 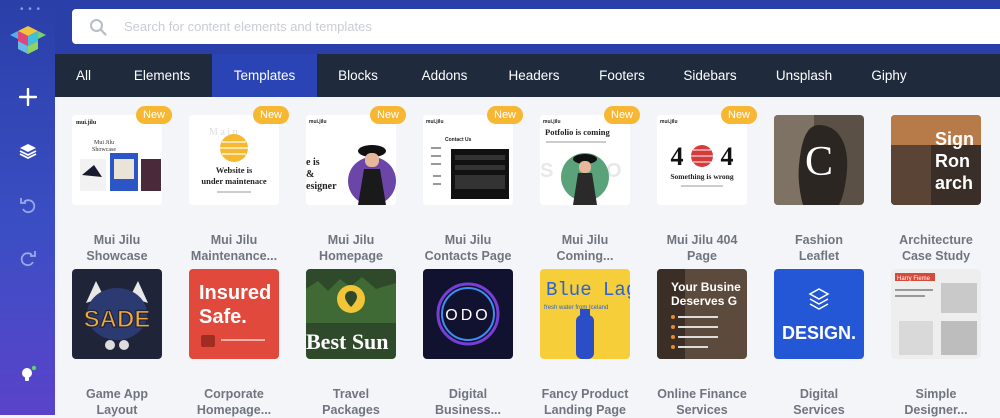 I want to click on template-title: Travel Packages, so click(x=351, y=402).